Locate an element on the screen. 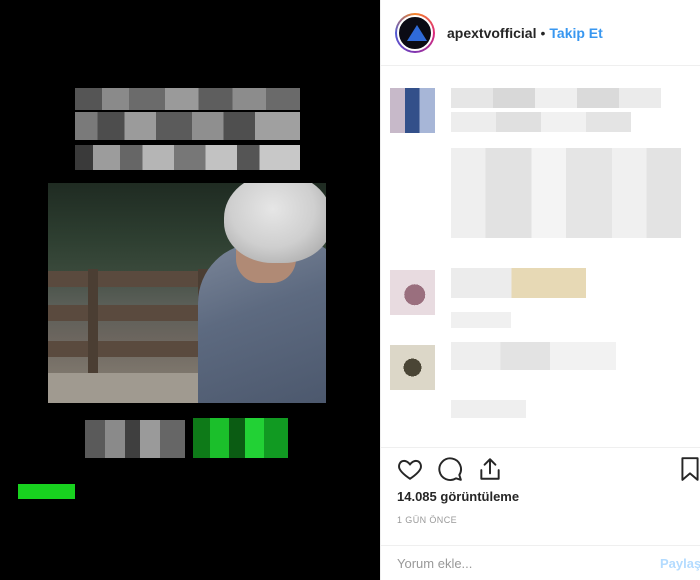 This screenshot has width=700, height=580. share-icon is located at coordinates (490, 469).